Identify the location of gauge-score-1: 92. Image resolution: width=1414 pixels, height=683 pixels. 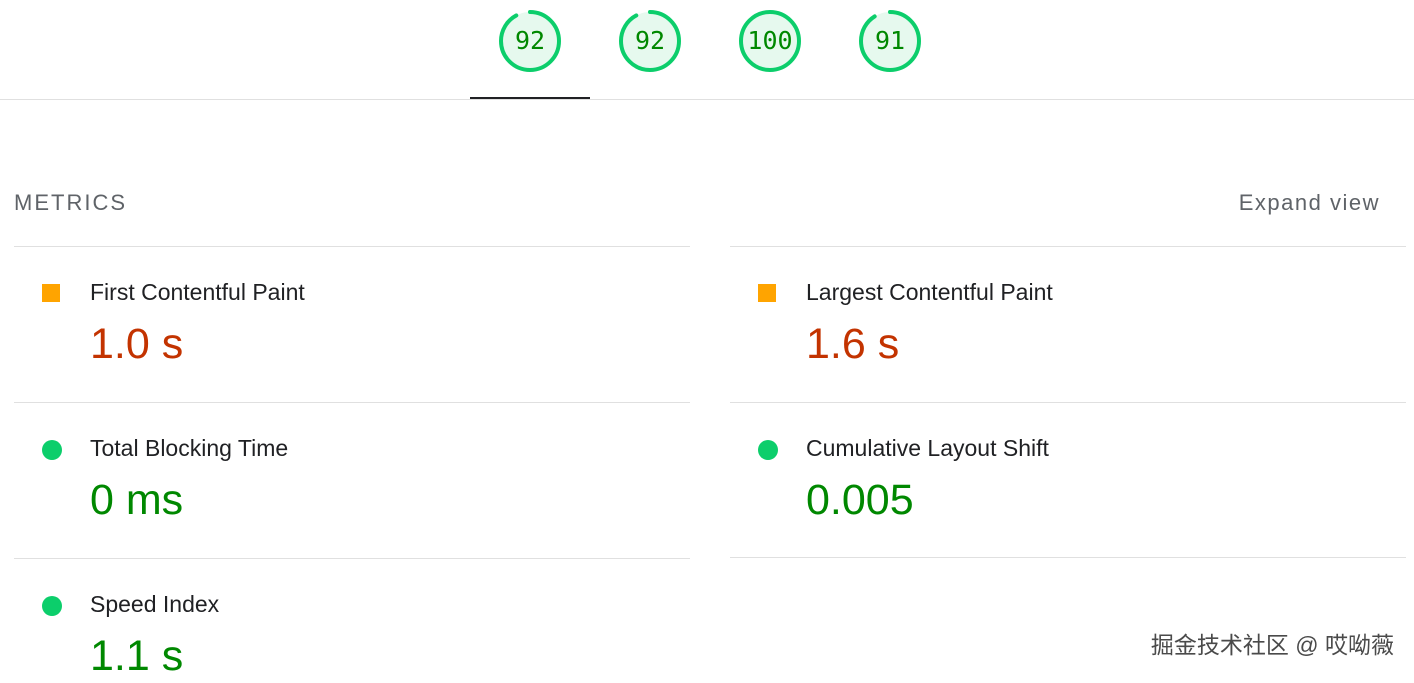
(530, 40).